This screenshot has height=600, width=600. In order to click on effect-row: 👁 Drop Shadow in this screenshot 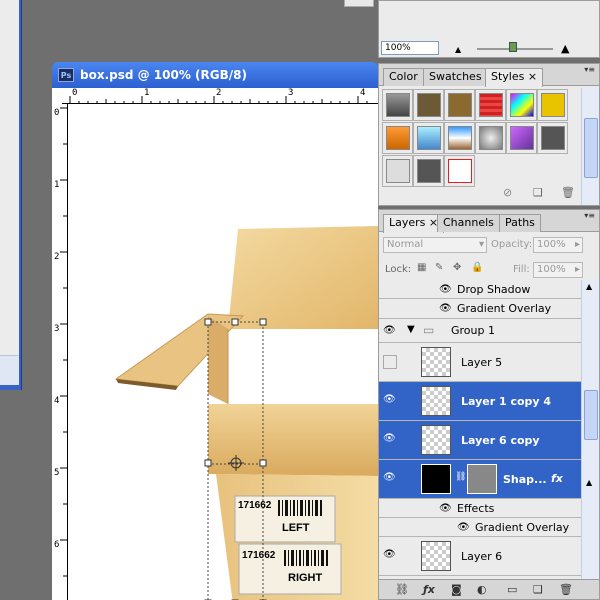, I will do `click(480, 289)`.